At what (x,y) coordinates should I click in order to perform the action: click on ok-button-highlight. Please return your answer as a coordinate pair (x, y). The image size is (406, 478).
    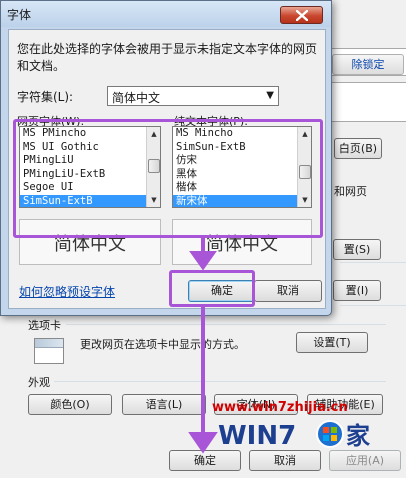
    Looking at the image, I should click on (212, 288).